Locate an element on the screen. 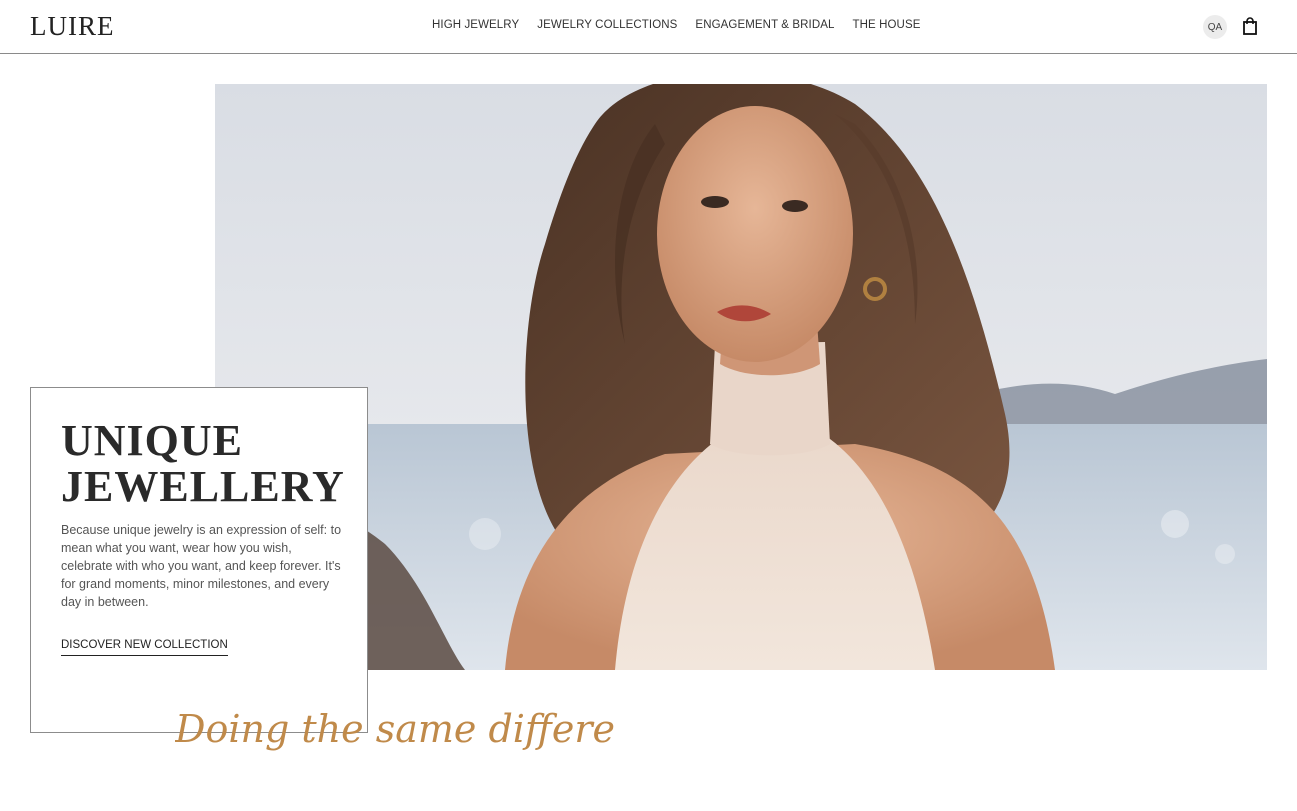 Image resolution: width=1297 pixels, height=811 pixels. card-title: UNIQUE JEWELLERY is located at coordinates (203, 464).